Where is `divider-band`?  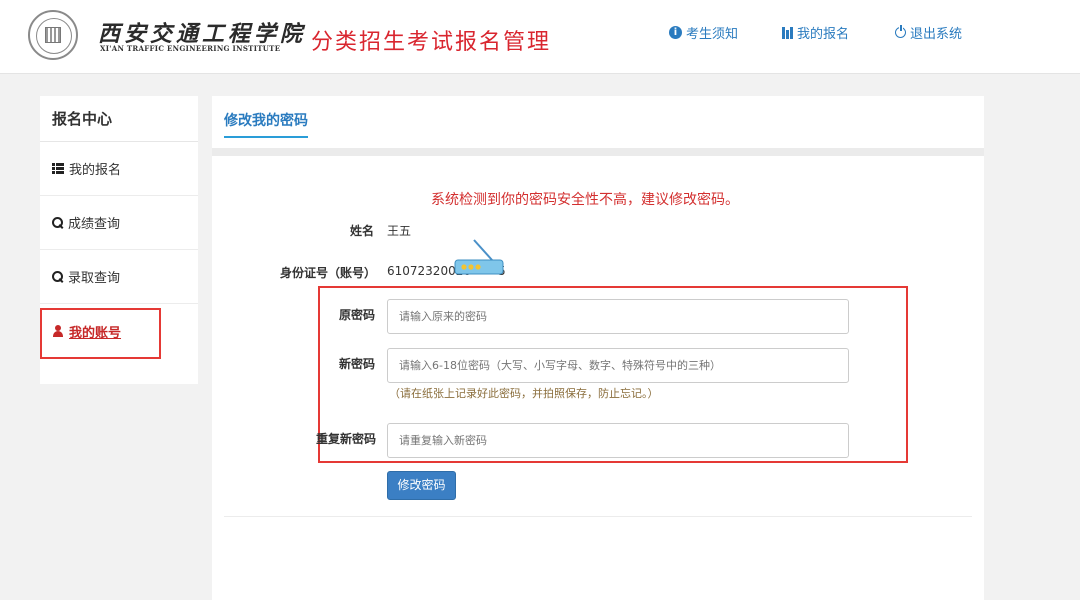
divider-band is located at coordinates (598, 152).